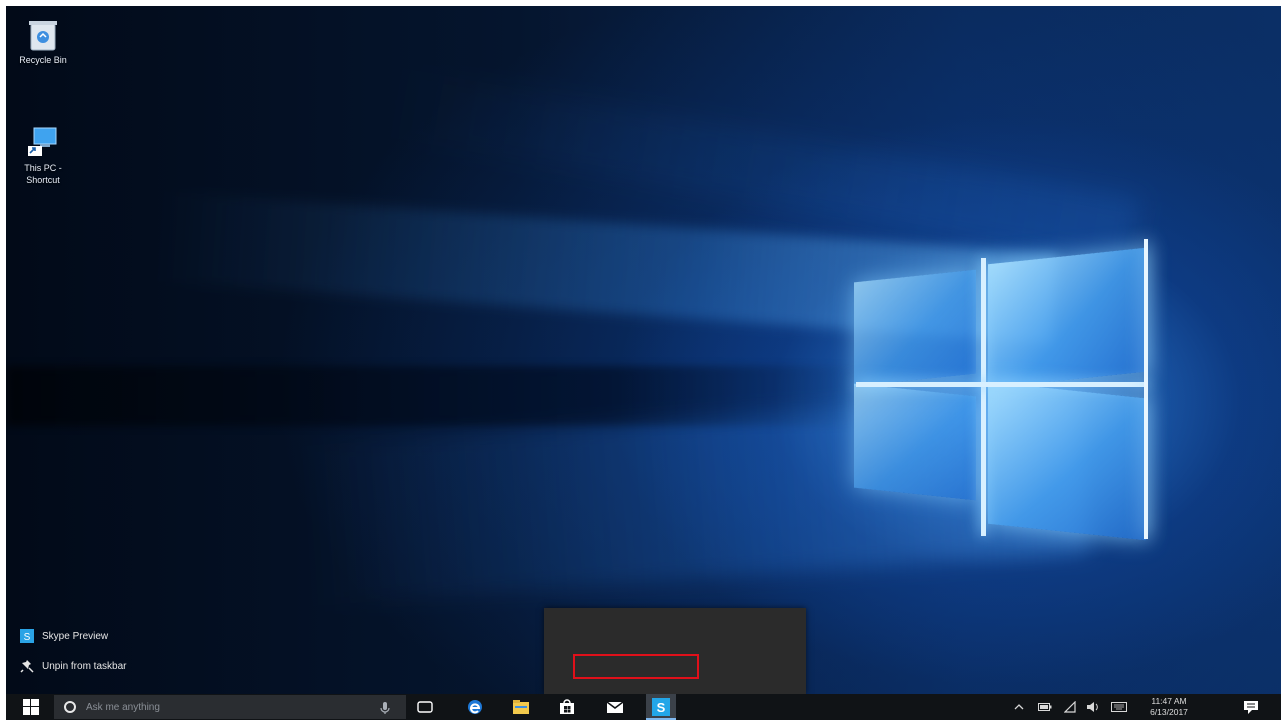 This screenshot has width=1287, height=726. I want to click on cortana-icon, so click(70, 707).